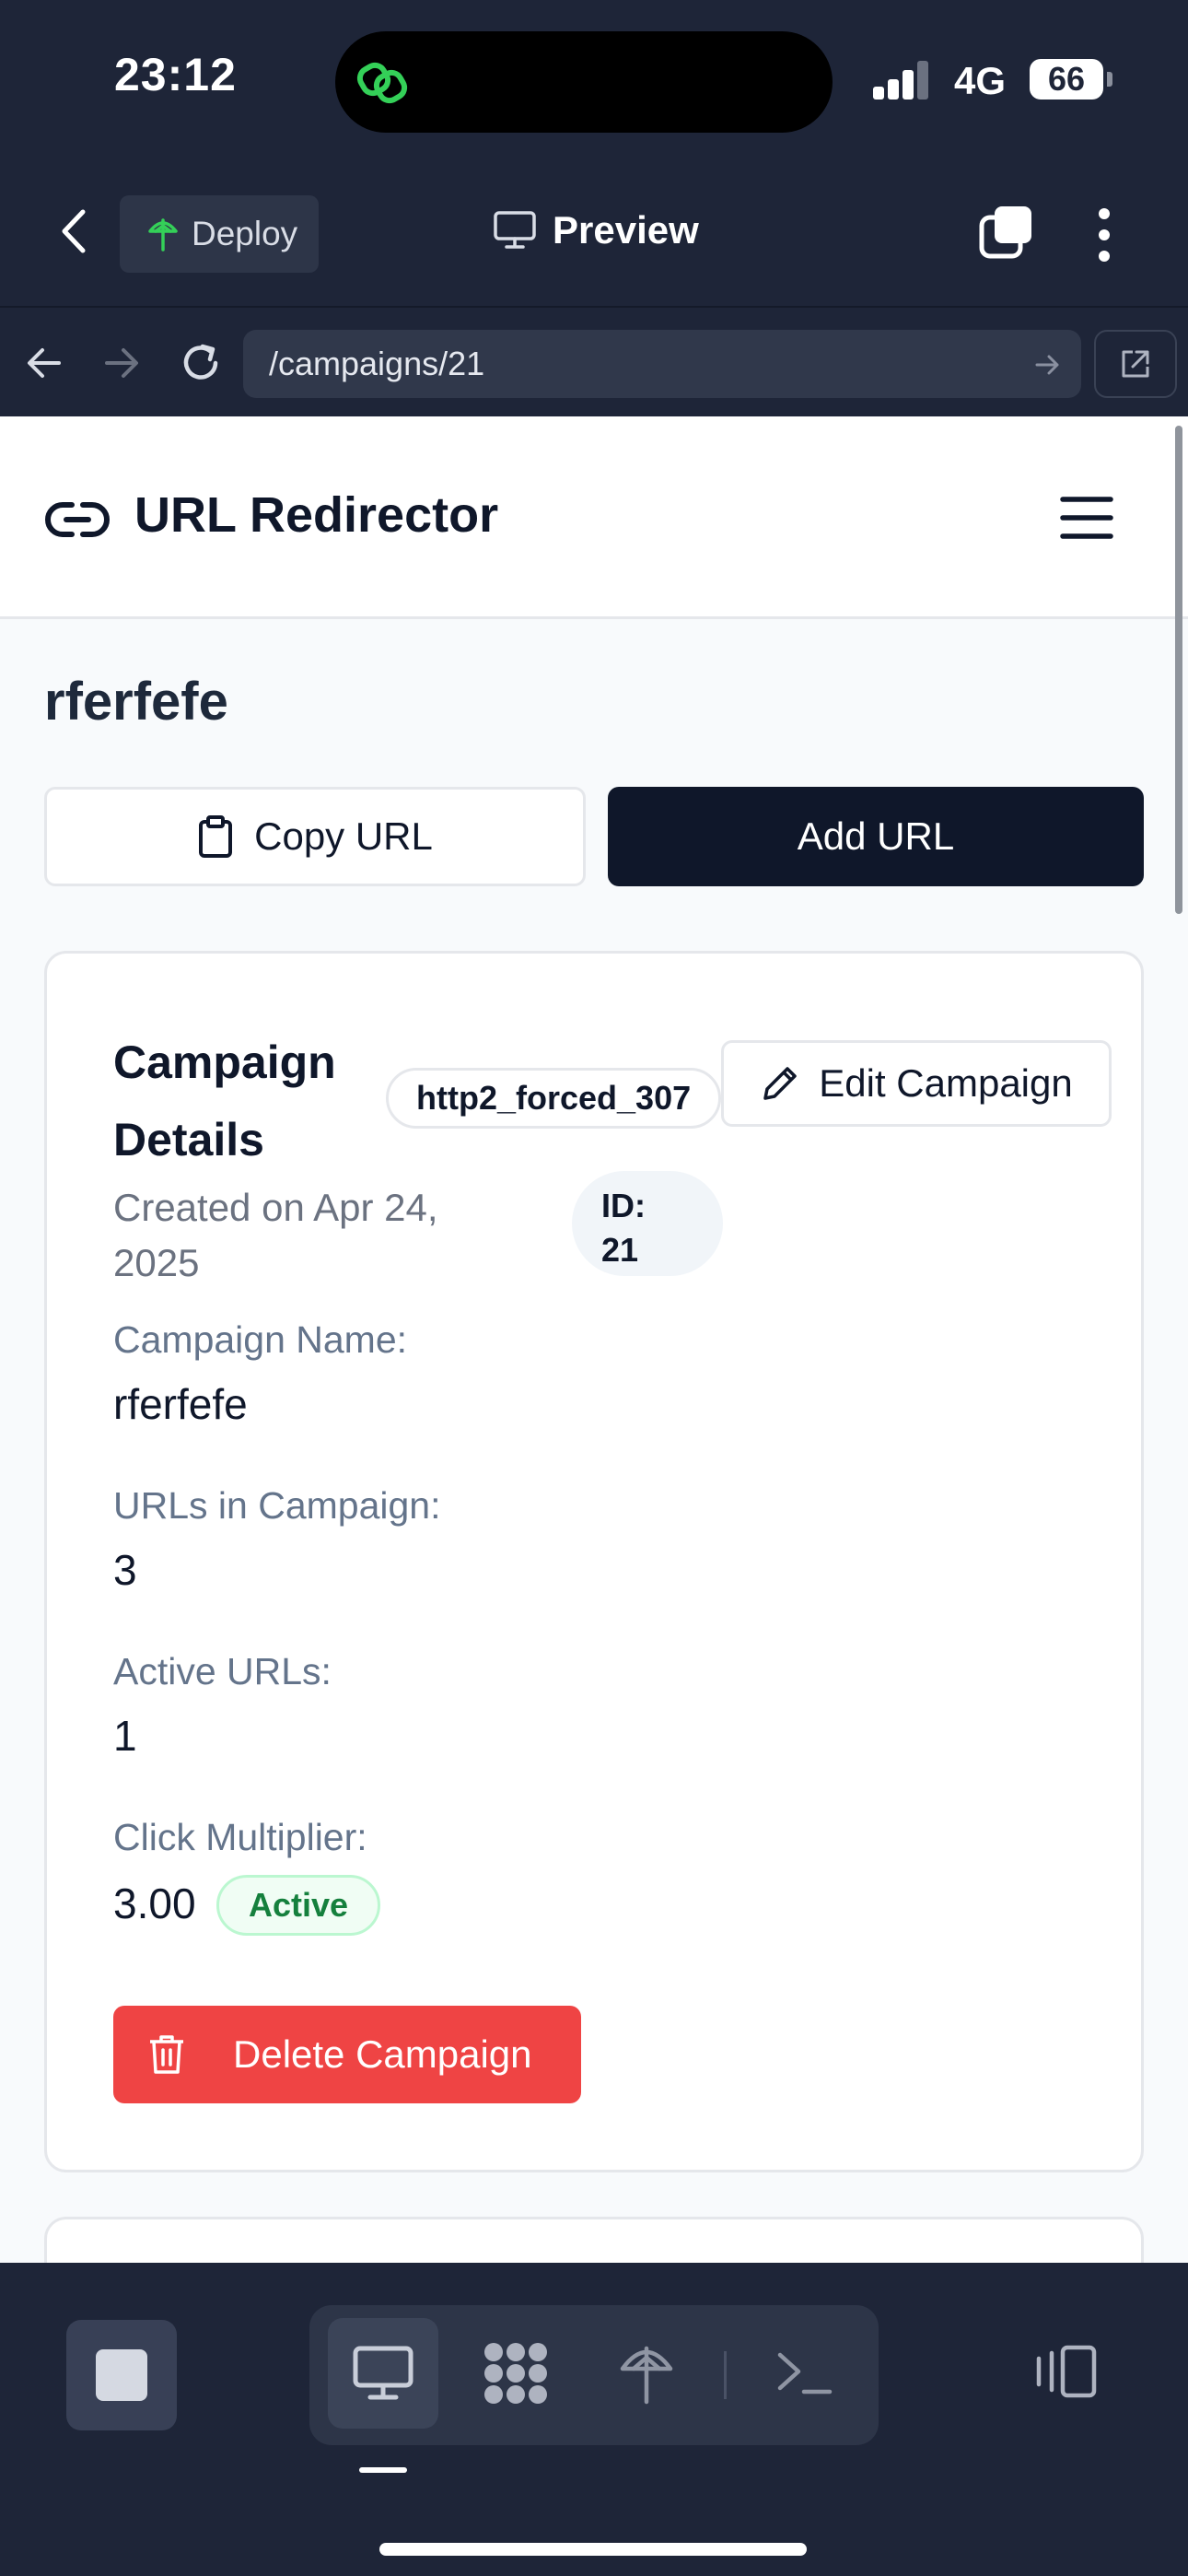 The image size is (1188, 2576). What do you see at coordinates (900, 80) in the screenshot?
I see `signal-icon` at bounding box center [900, 80].